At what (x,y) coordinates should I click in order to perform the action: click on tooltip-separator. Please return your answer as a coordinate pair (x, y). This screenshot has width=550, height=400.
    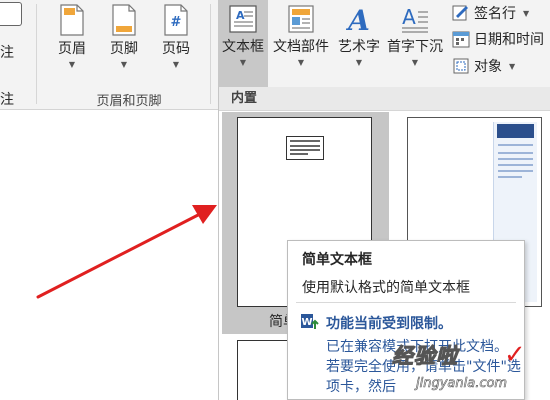
    Looking at the image, I should click on (406, 302).